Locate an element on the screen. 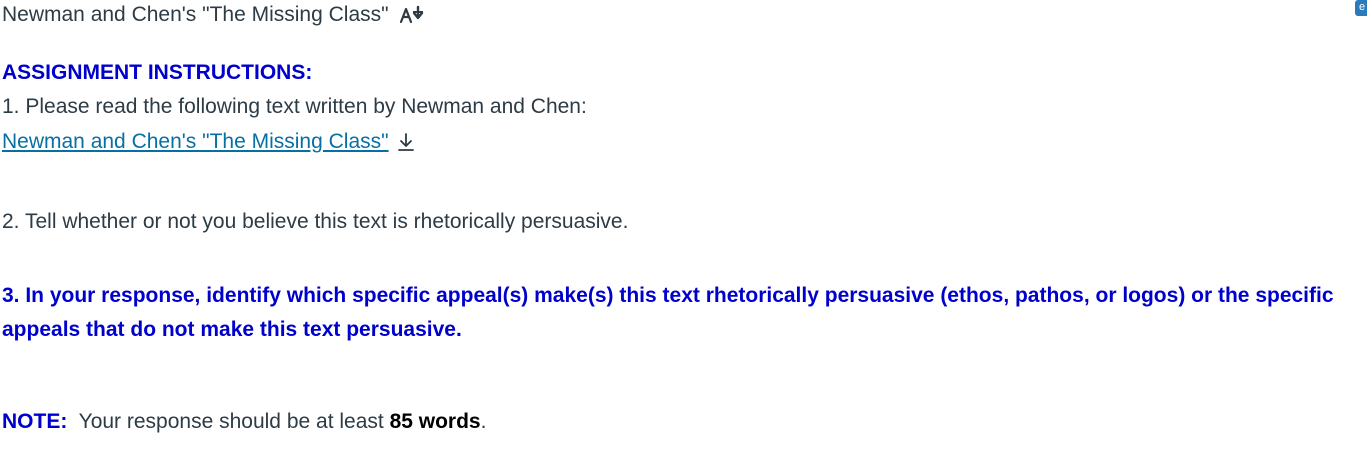 This screenshot has height=450, width=1367. page-title-text: Newman and Chen's "The Missing Class" is located at coordinates (195, 14).